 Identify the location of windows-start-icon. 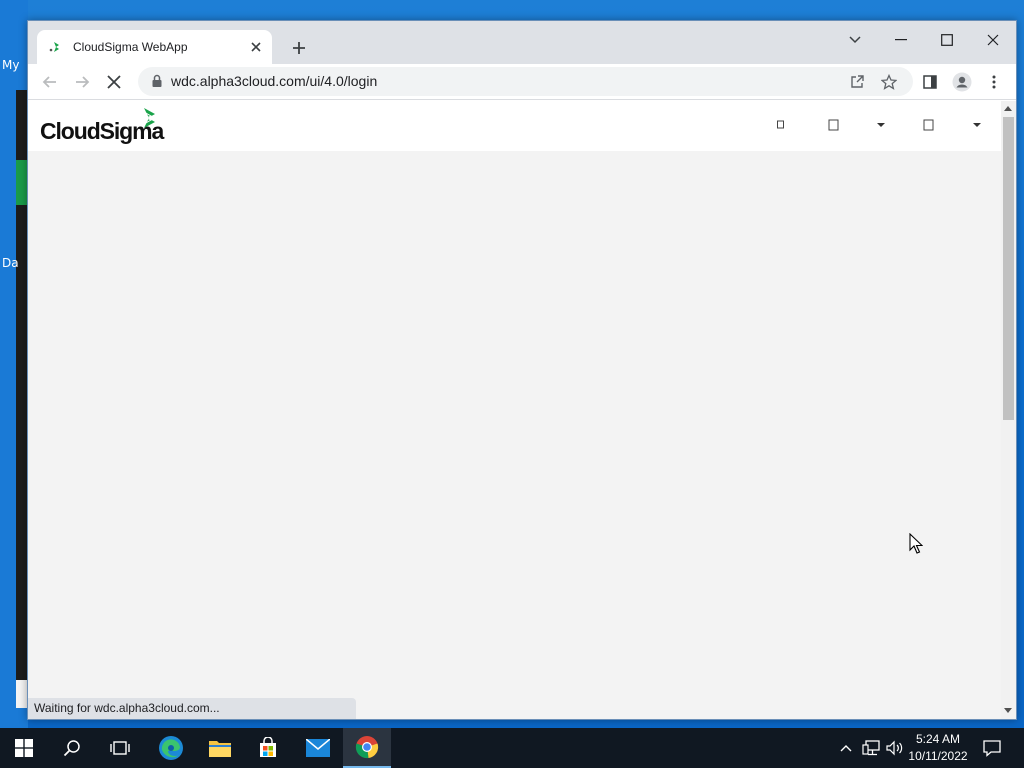
(24, 748).